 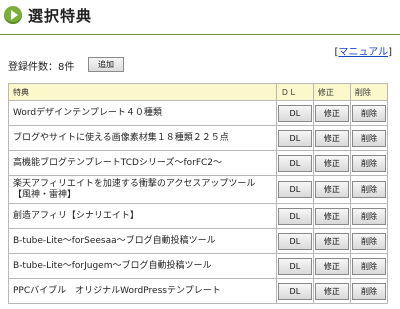 What do you see at coordinates (390, 52) in the screenshot?
I see `manual-bracket-close: ]` at bounding box center [390, 52].